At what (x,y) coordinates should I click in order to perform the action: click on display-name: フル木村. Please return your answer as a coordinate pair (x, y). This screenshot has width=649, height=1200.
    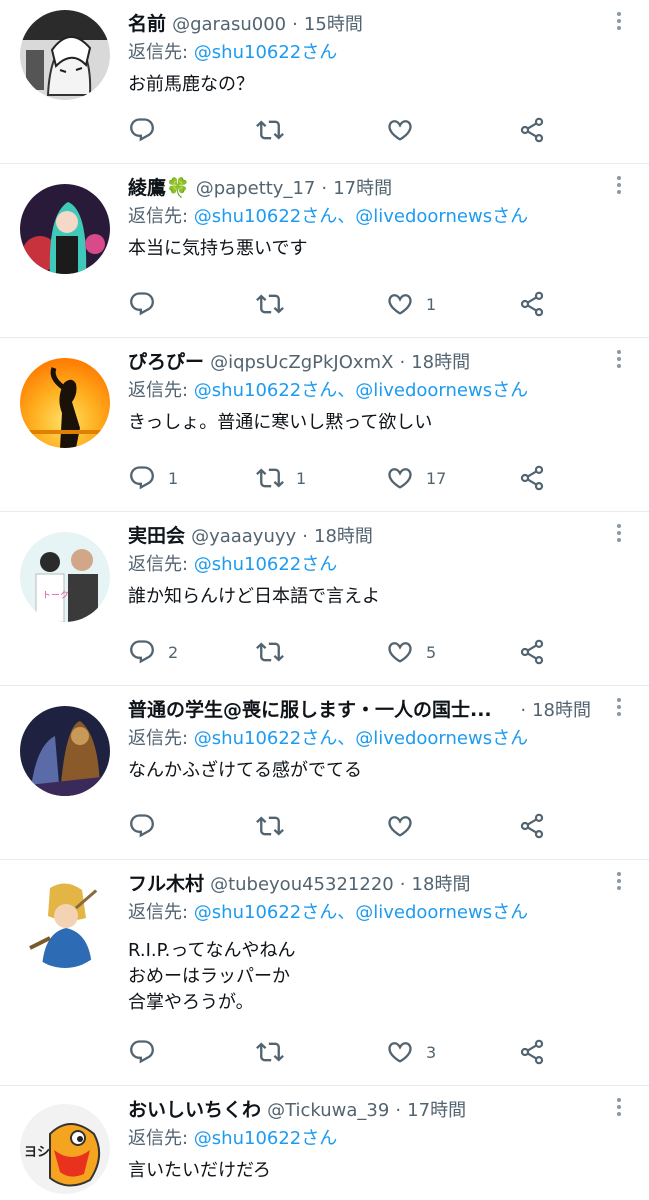
    Looking at the image, I should click on (166, 884).